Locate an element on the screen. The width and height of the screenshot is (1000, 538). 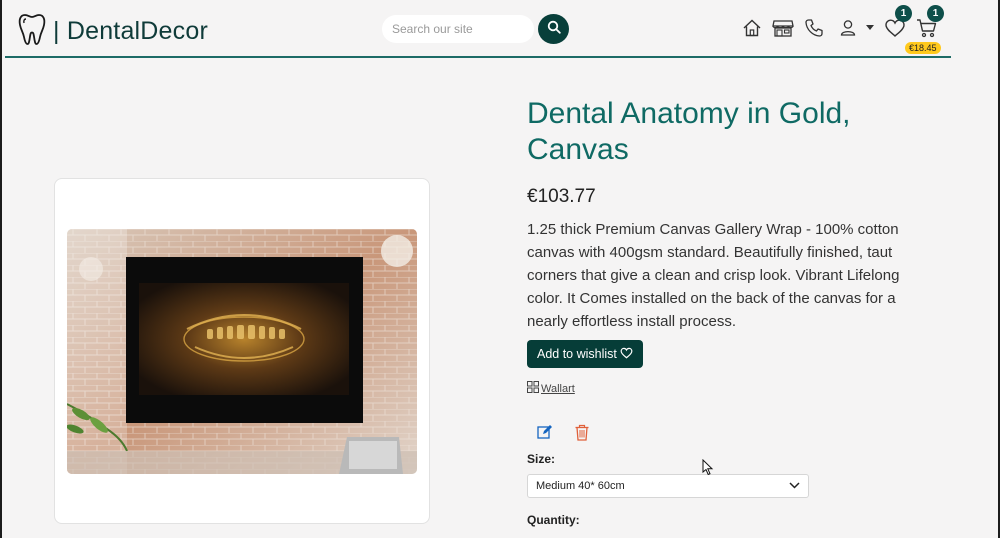
user-icon is located at coordinates (857, 31).